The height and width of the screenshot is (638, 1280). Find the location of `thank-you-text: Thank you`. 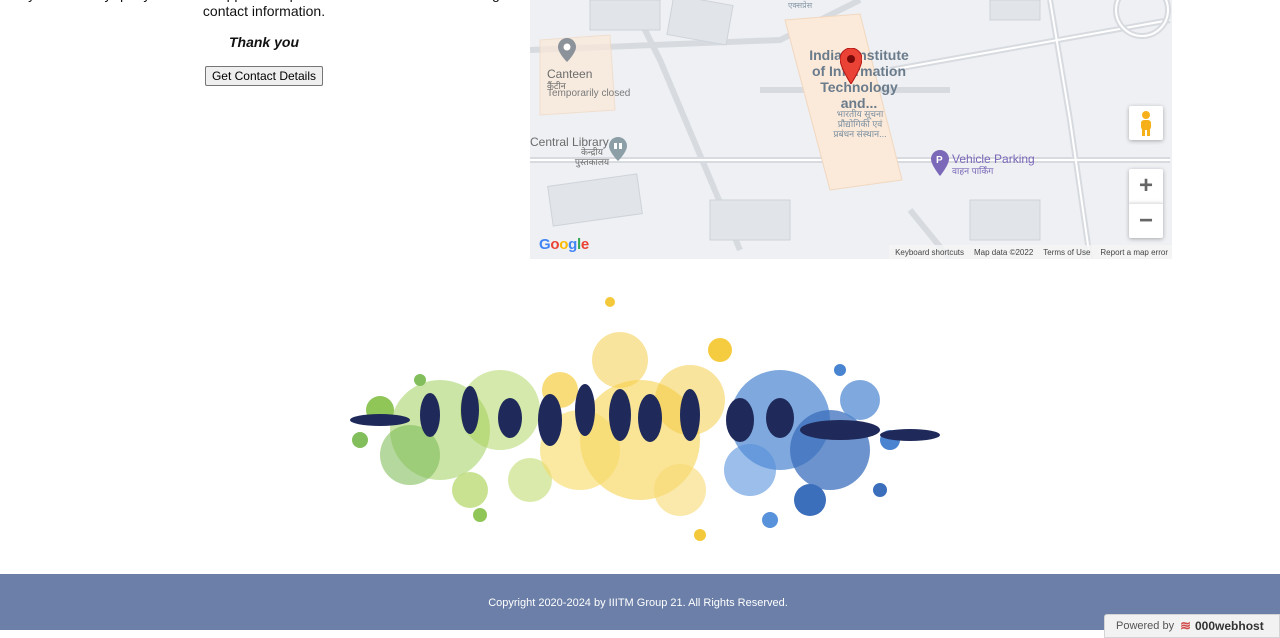

thank-you-text: Thank you is located at coordinates (263, 42).